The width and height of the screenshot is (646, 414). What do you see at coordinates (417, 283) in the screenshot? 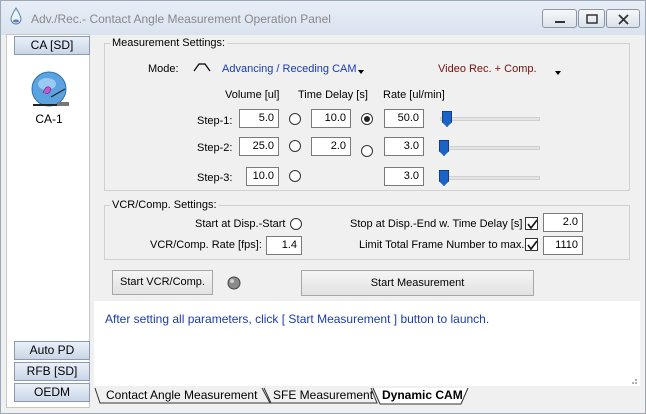
I see `start-measurement-button: Start Measurement` at bounding box center [417, 283].